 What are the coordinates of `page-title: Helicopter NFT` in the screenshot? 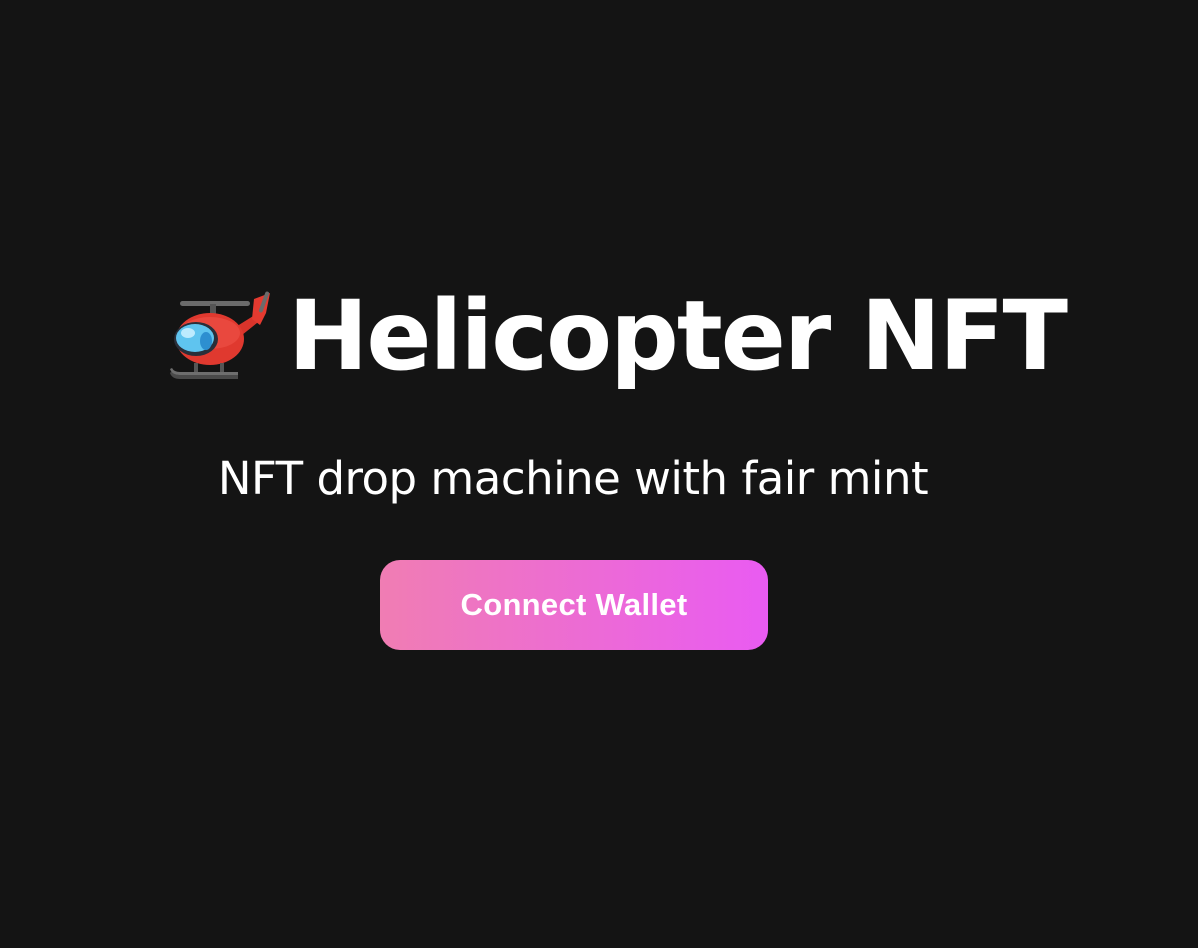 It's located at (617, 336).